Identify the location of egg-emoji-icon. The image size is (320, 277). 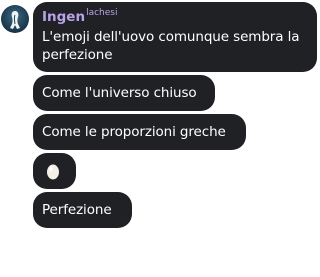
(53, 172).